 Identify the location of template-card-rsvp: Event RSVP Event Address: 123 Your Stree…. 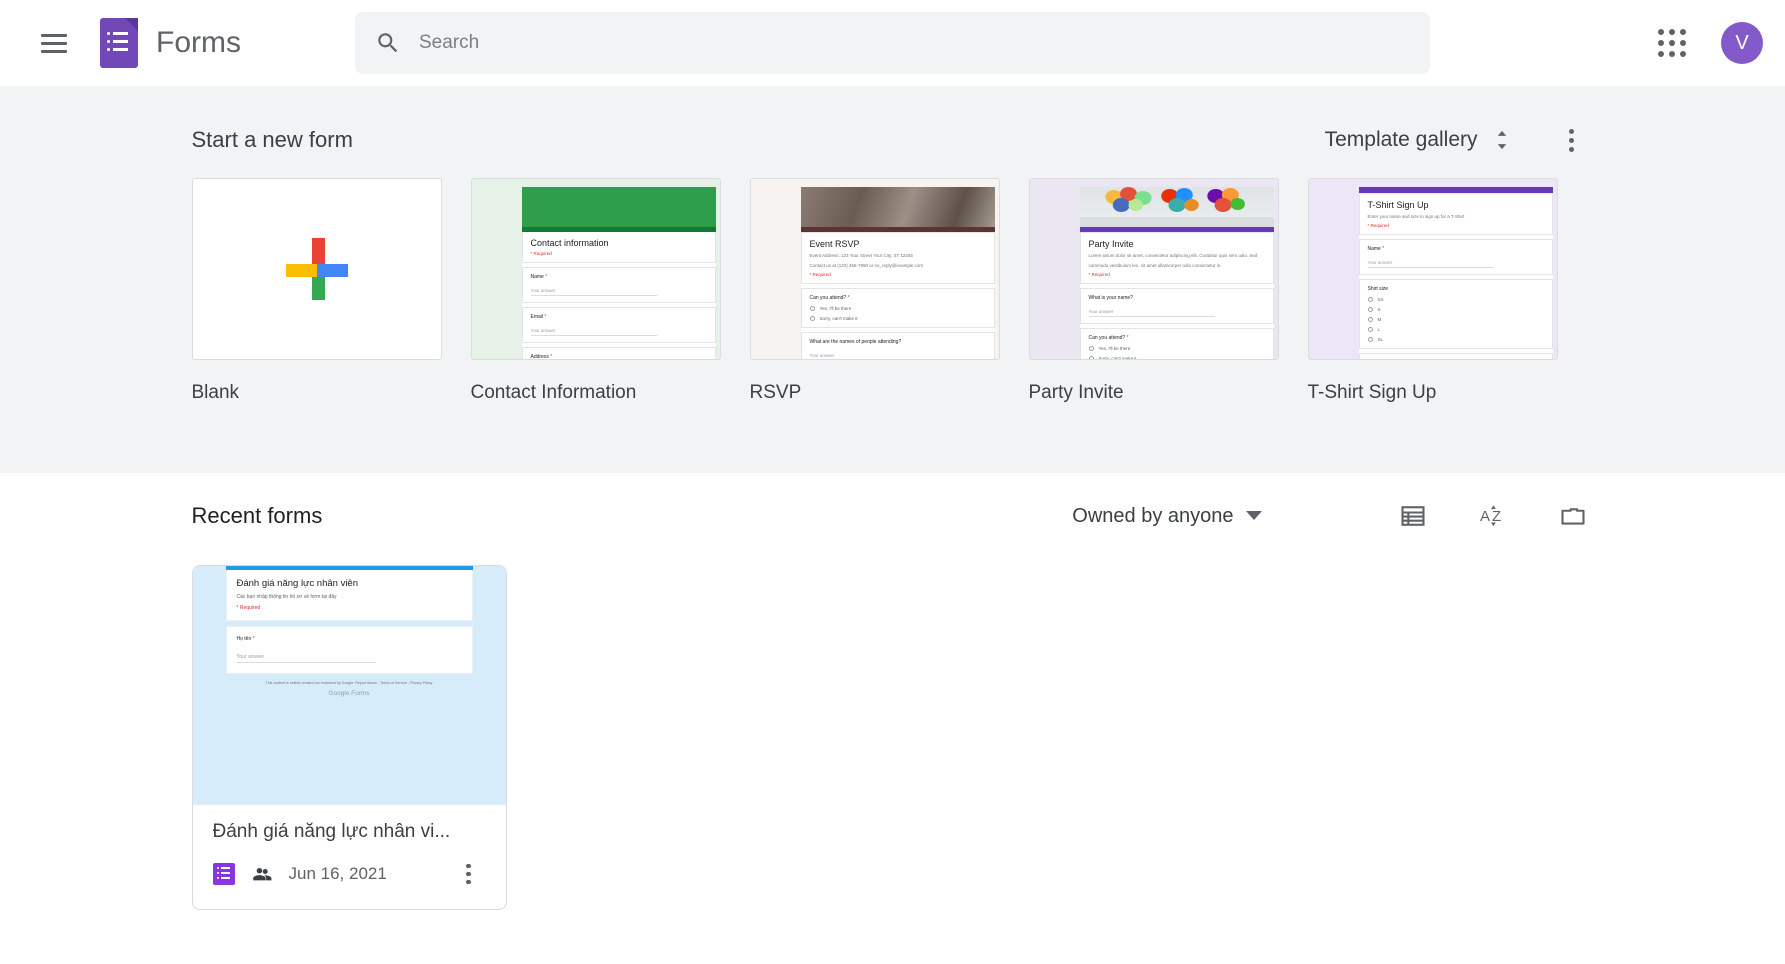
(874, 291).